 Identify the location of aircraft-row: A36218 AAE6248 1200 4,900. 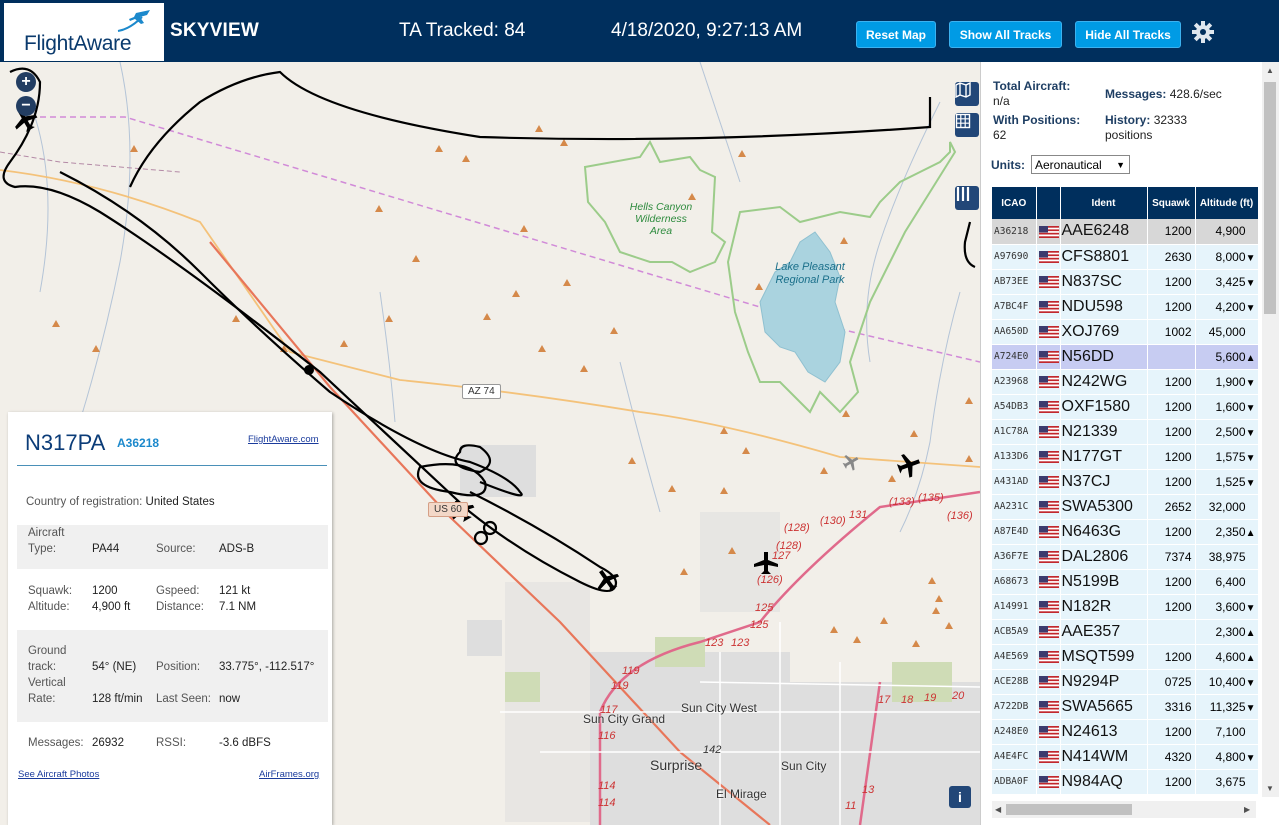
(1125, 232).